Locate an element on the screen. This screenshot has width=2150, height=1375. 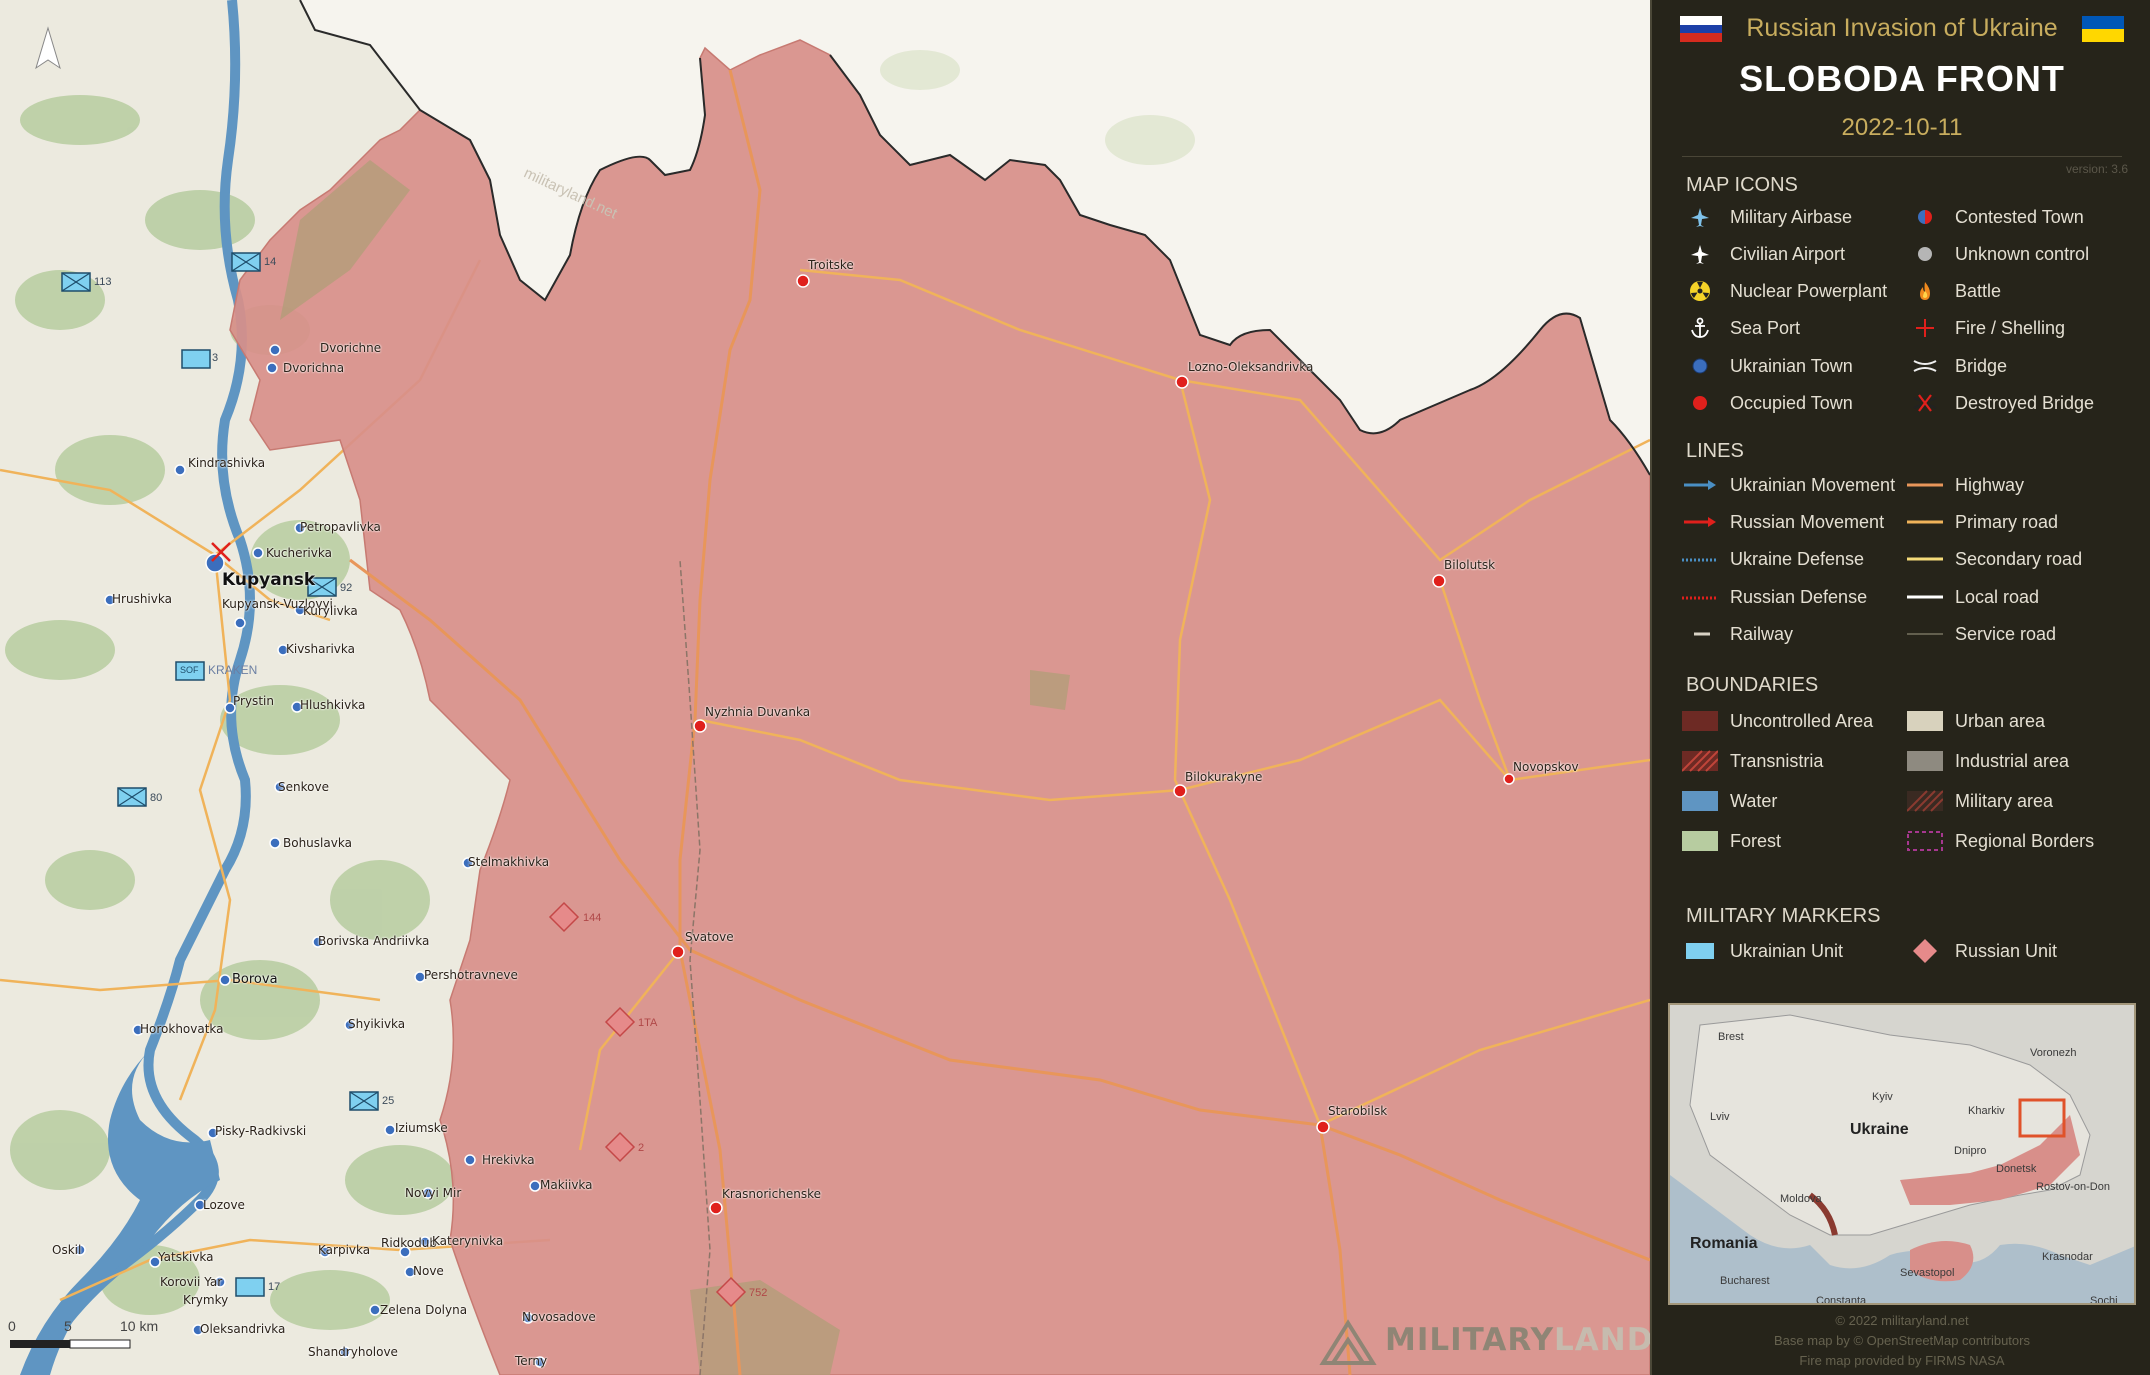
legend-transnistria: Transnistria is located at coordinates (1752, 761).